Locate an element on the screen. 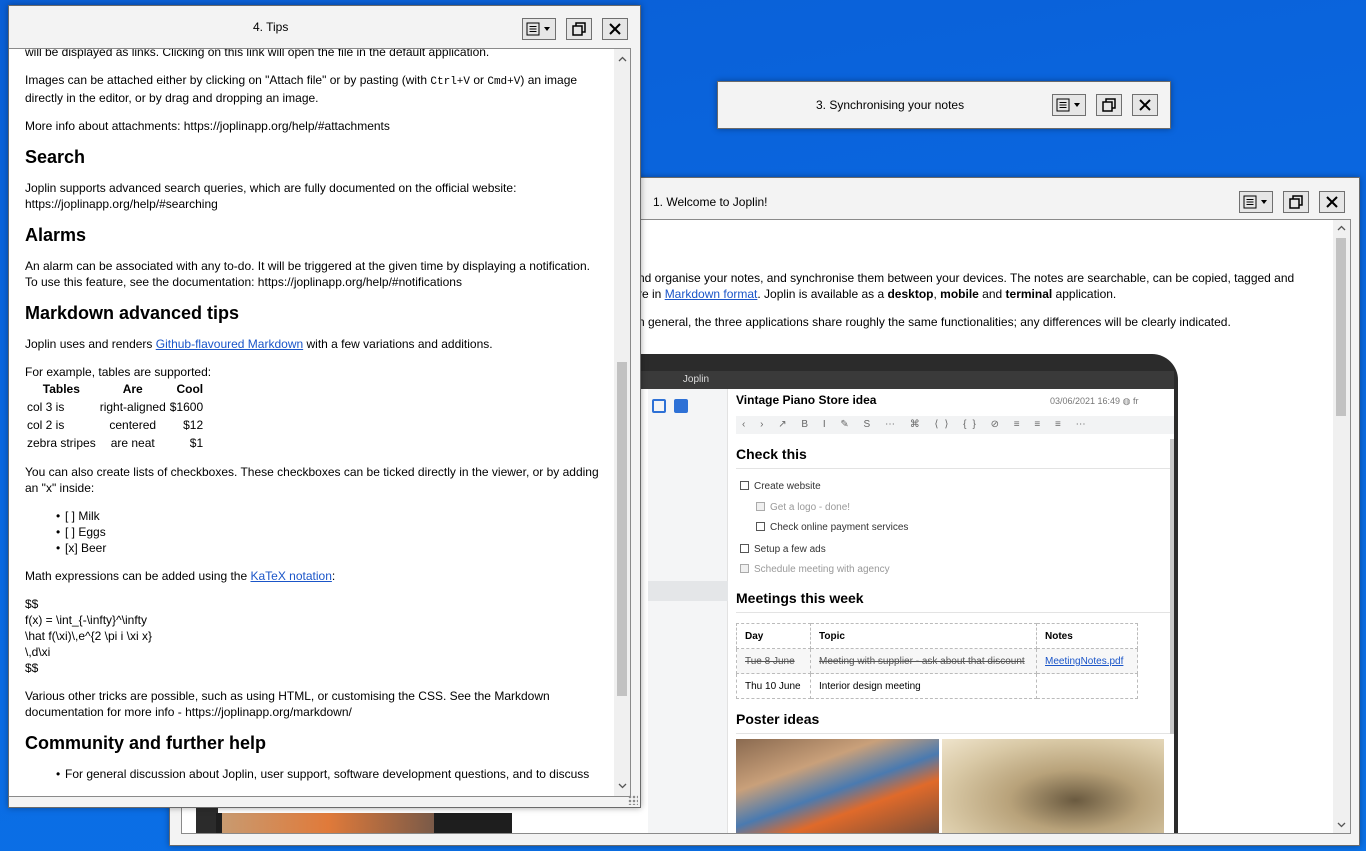 The image size is (1366, 851). welcome-scrollbar is located at coordinates (1341, 526).